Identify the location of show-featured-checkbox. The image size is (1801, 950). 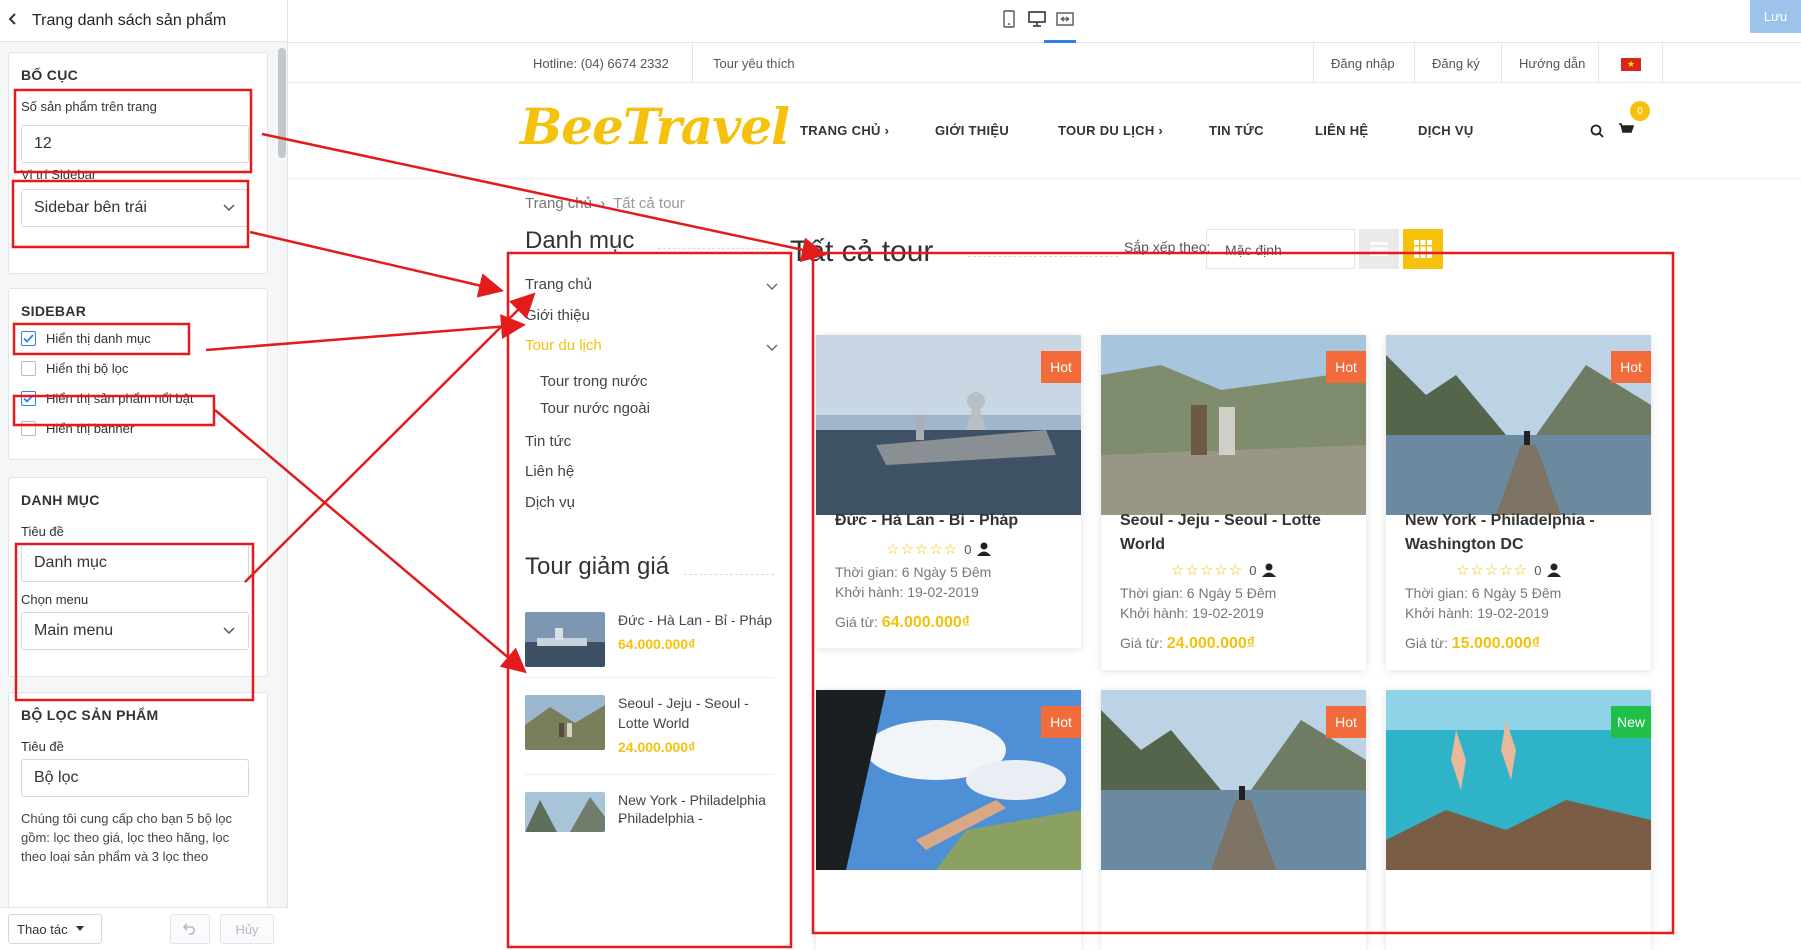
(28, 398).